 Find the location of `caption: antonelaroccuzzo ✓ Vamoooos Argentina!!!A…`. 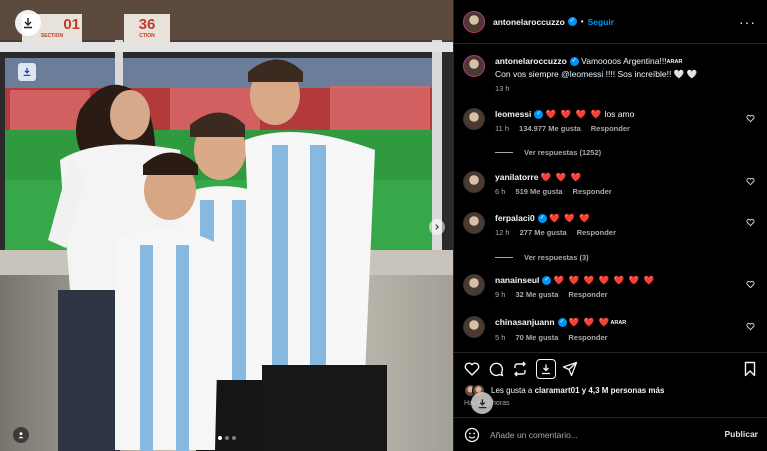

caption: antonelaroccuzzo ✓ Vamoooos Argentina!!!A… is located at coordinates (611, 74).